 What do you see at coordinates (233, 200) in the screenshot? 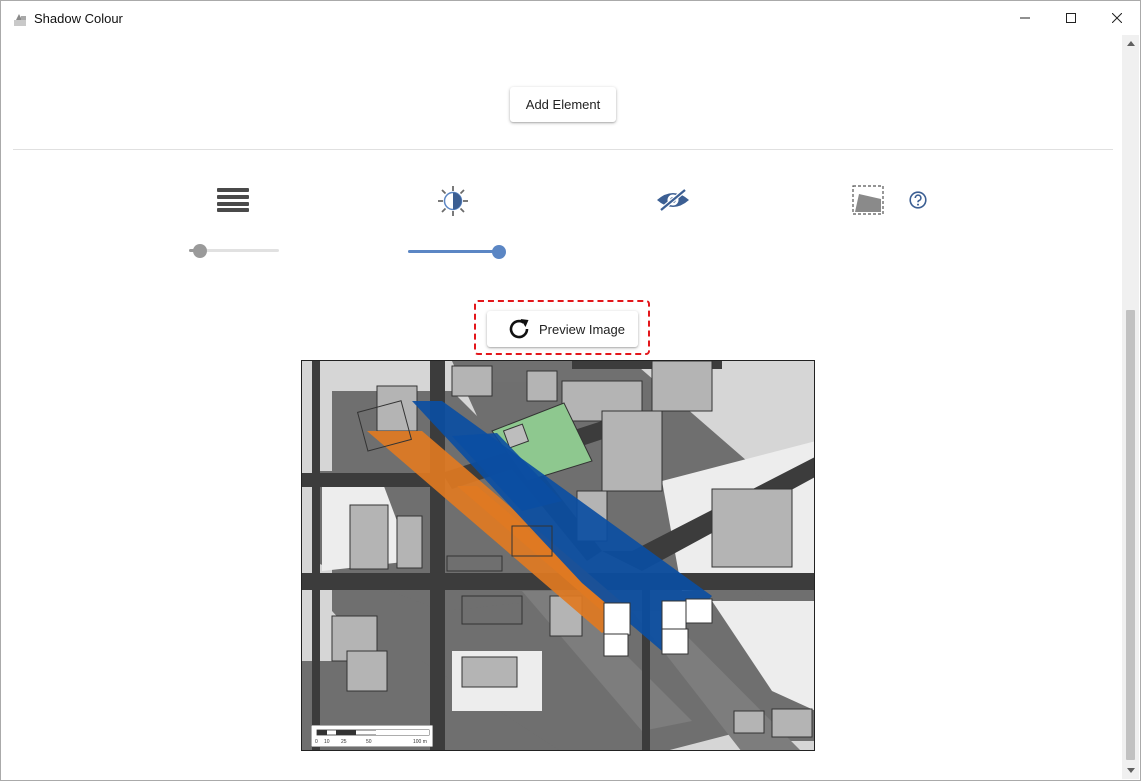
I see `layers-icon` at bounding box center [233, 200].